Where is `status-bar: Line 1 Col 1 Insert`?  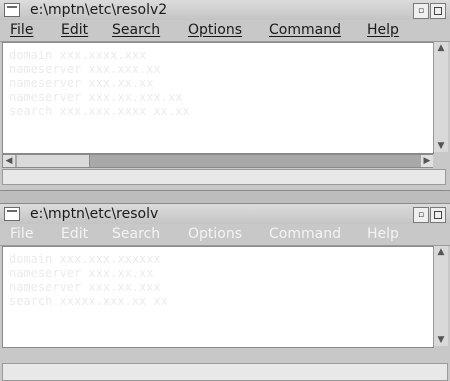 status-bar: Line 1 Col 1 Insert is located at coordinates (224, 177).